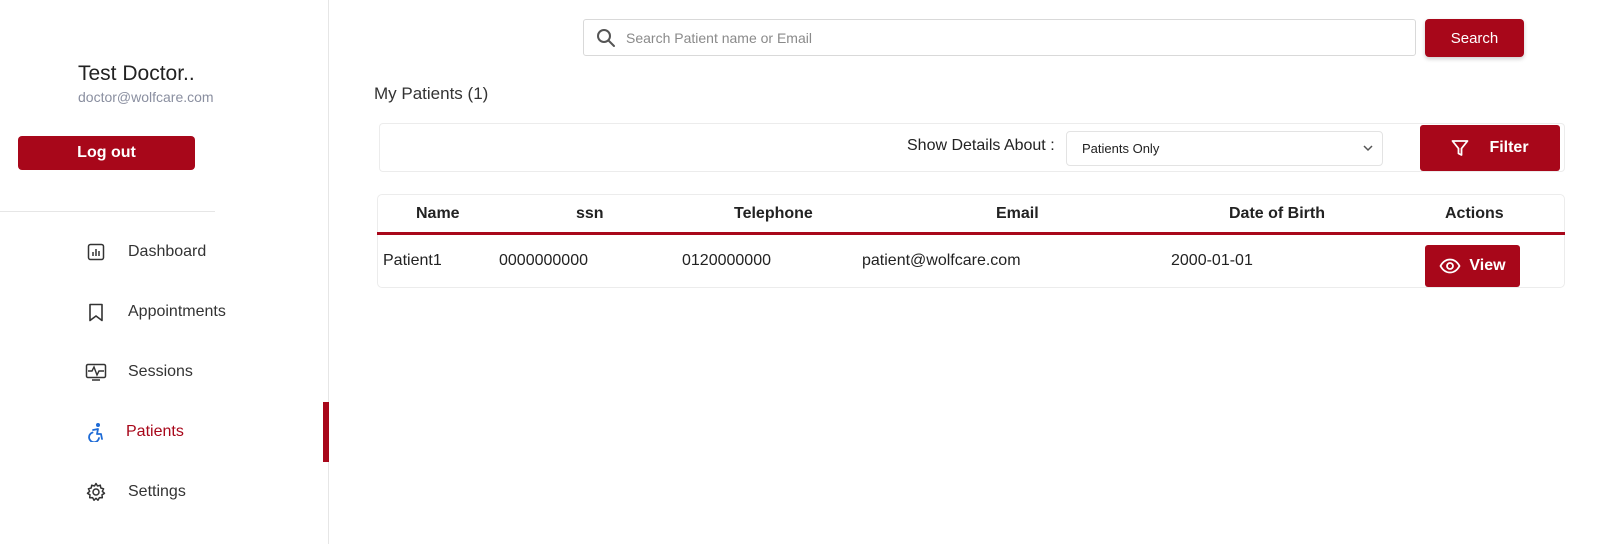  Describe the element at coordinates (155, 431) in the screenshot. I see `sidebar-item-label: Patients` at that location.